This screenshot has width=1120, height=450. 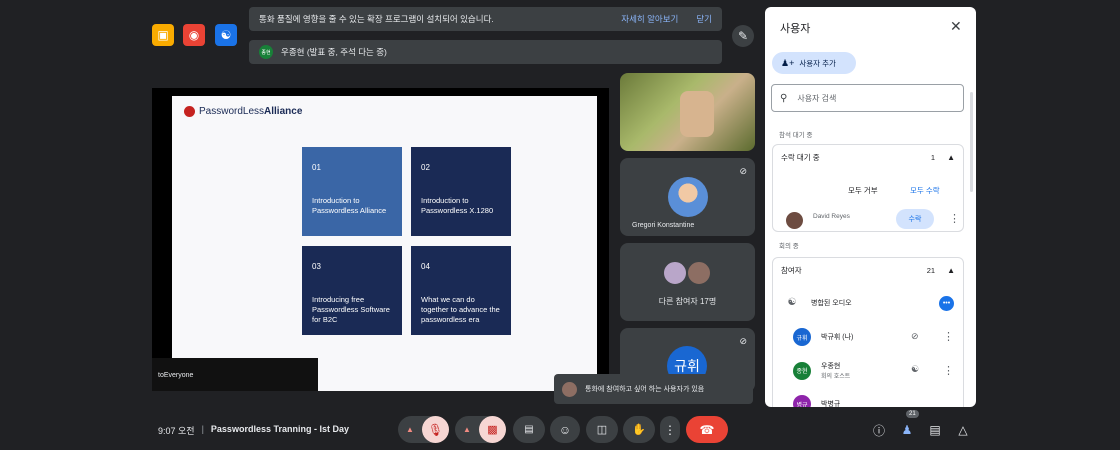 I want to click on waiting-more-icon: ⋮, so click(x=954, y=218).